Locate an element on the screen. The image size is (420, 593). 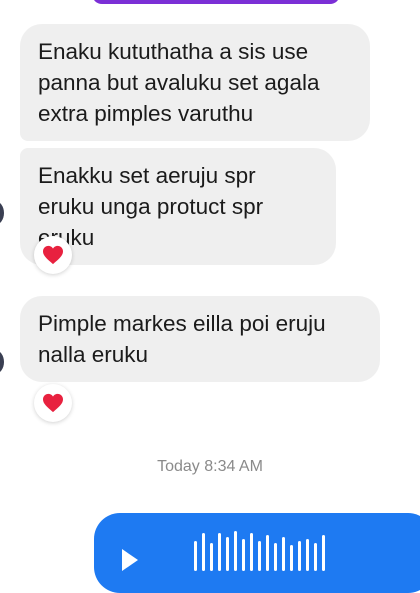
audio-waveform is located at coordinates (259, 551).